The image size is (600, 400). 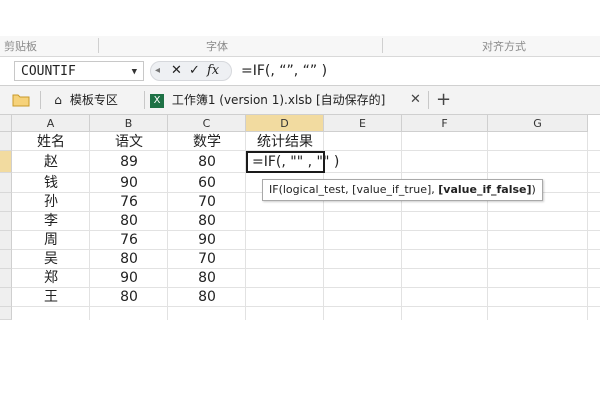 What do you see at coordinates (6, 123) in the screenshot?
I see `select-all-corner` at bounding box center [6, 123].